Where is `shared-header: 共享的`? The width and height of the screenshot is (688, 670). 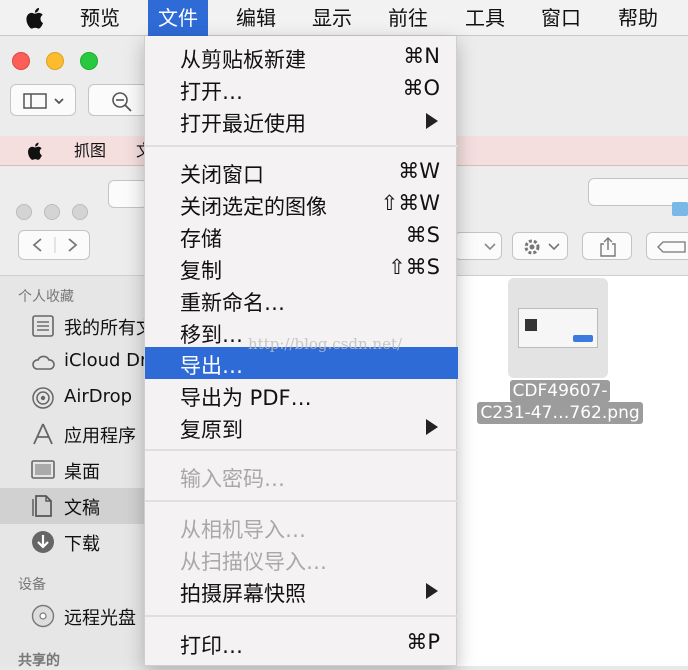
shared-header: 共享的 is located at coordinates (39, 661).